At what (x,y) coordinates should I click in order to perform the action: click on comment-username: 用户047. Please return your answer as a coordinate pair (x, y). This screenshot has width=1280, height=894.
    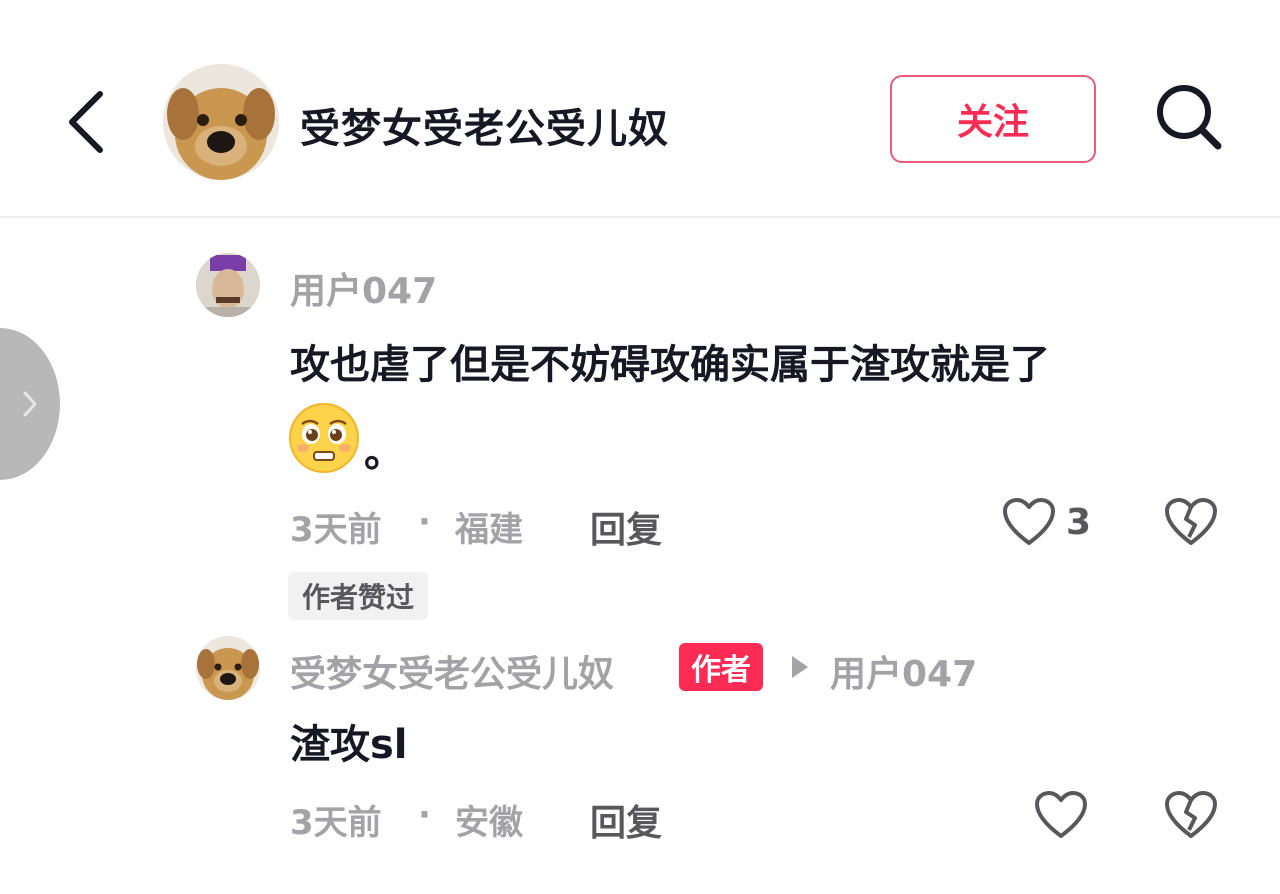
    Looking at the image, I should click on (363, 288).